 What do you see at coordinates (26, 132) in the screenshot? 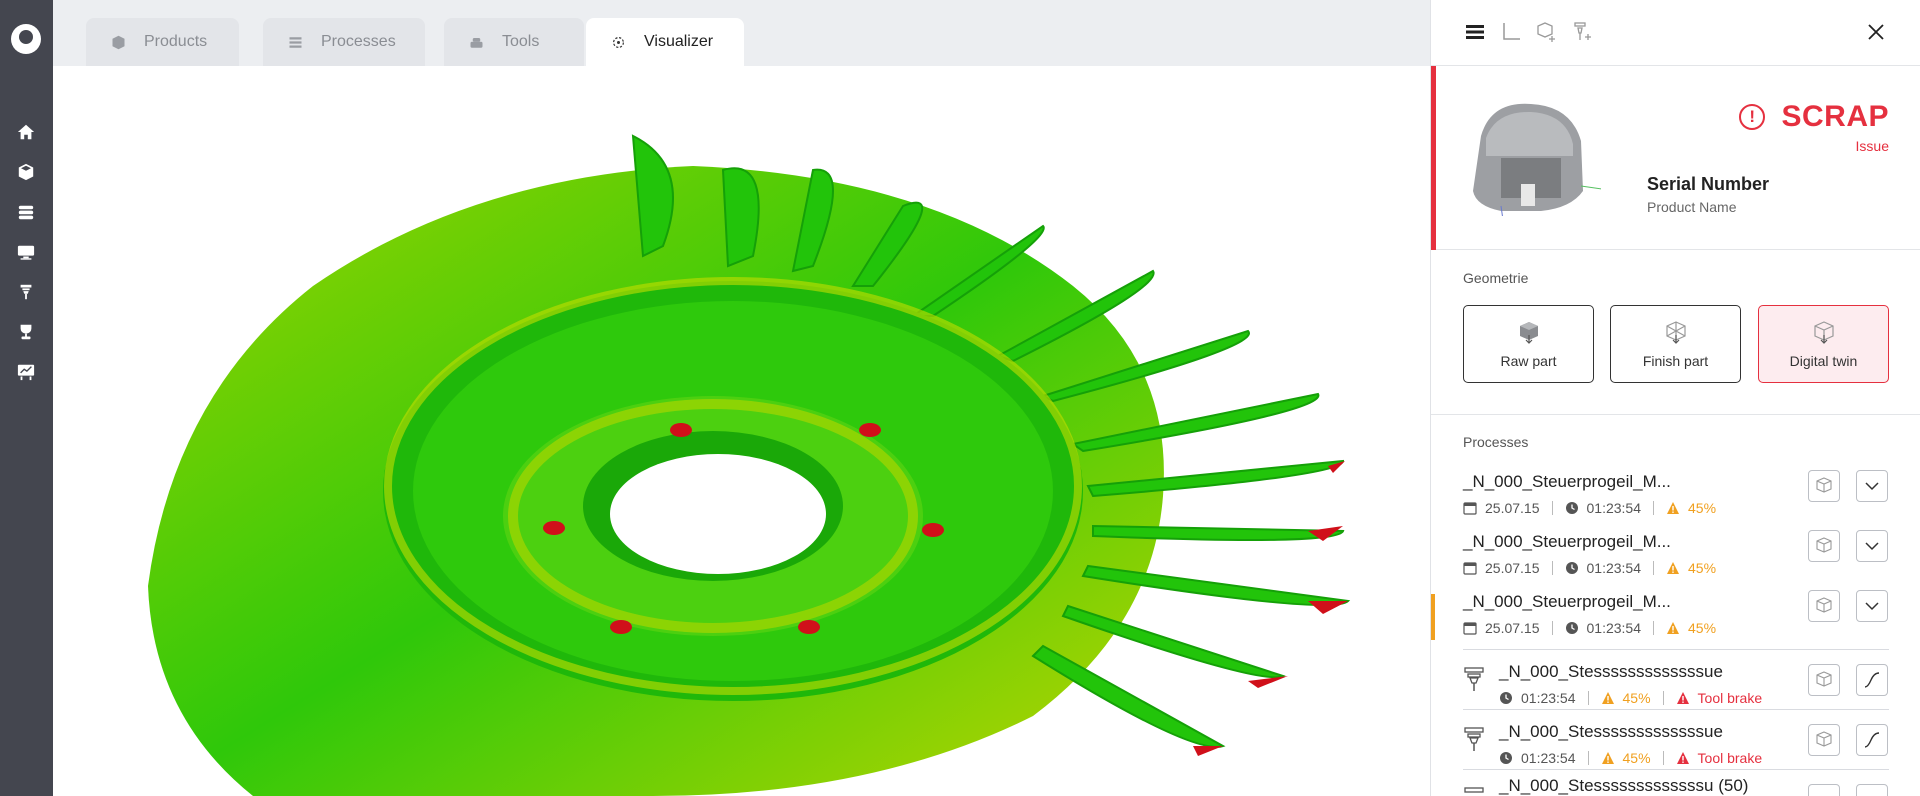
I see `home-icon` at bounding box center [26, 132].